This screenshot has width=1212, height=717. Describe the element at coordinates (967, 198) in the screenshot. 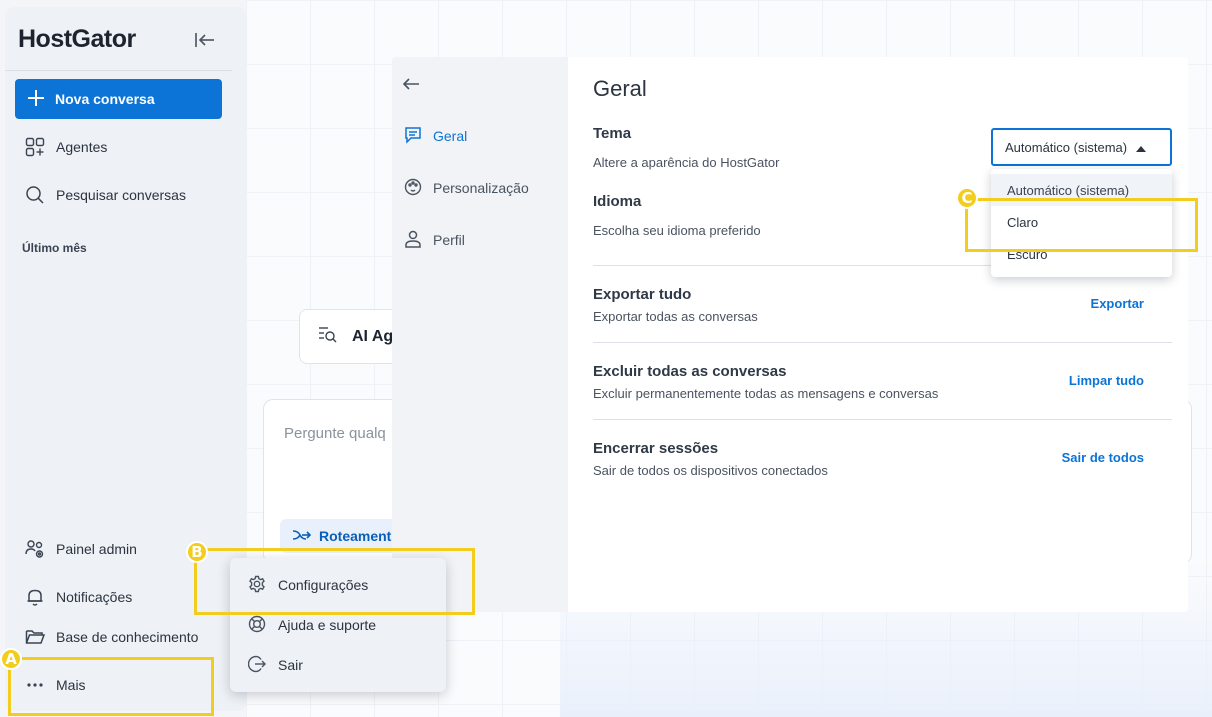

I see `badge-c: C` at that location.